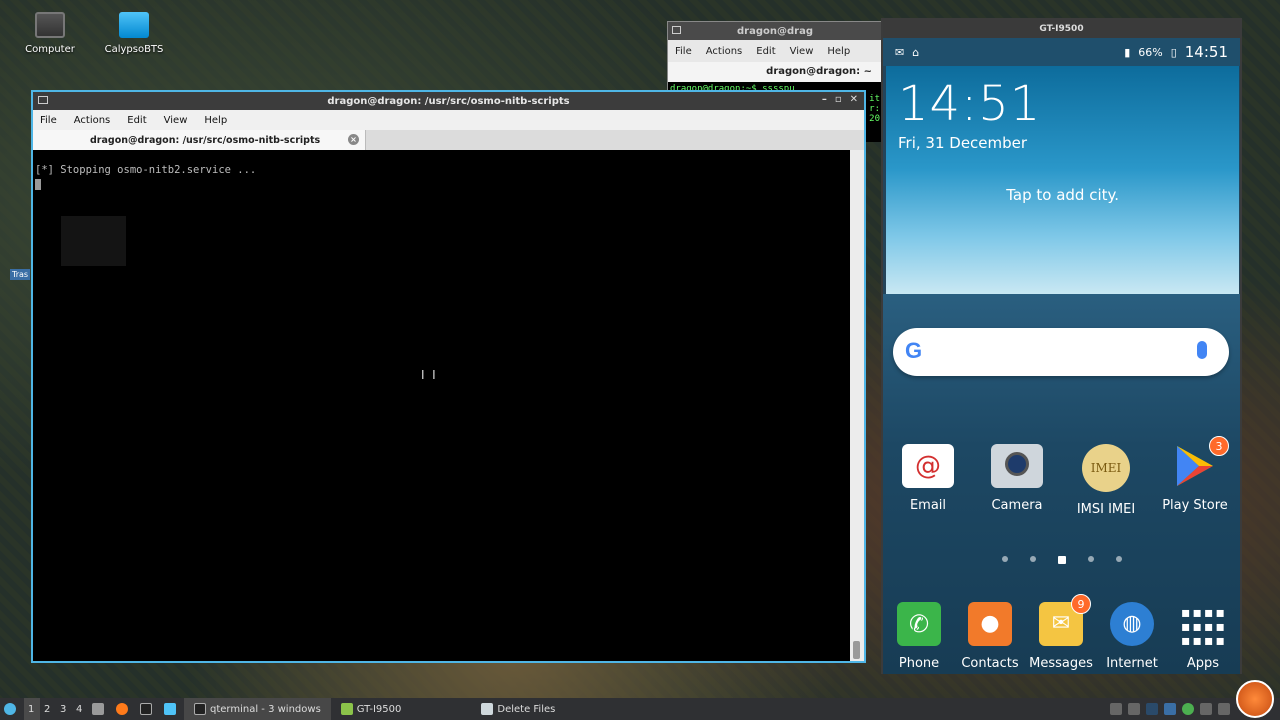  Describe the element at coordinates (93, 241) in the screenshot. I see `blurred-region` at that location.